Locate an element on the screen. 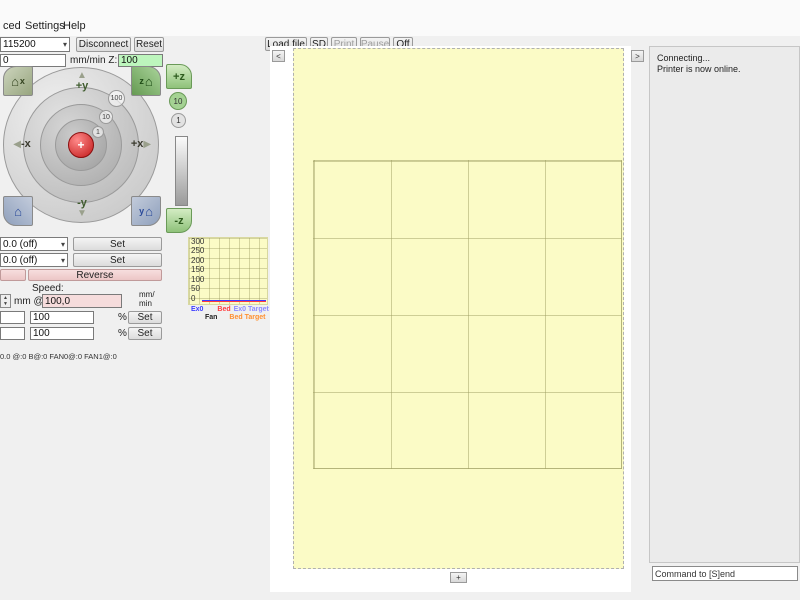 This screenshot has width=800, height=600. multiplier2-set-button: Set is located at coordinates (145, 333).